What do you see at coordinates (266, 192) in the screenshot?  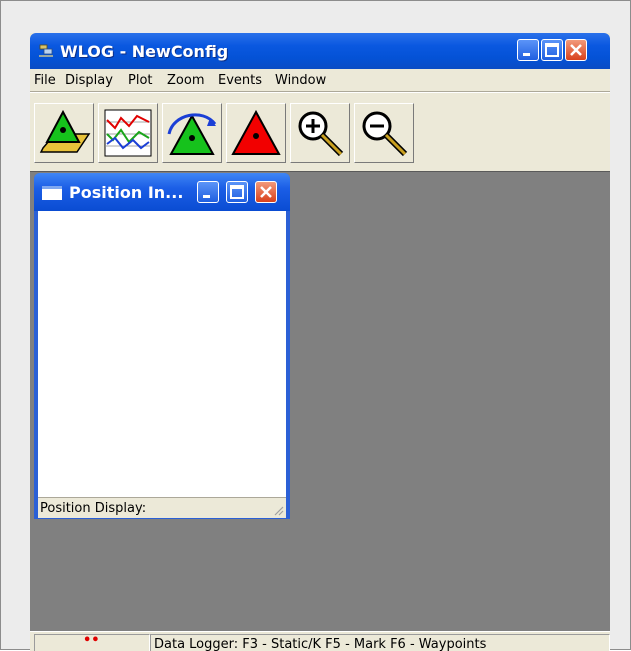 I see `child-close-button` at bounding box center [266, 192].